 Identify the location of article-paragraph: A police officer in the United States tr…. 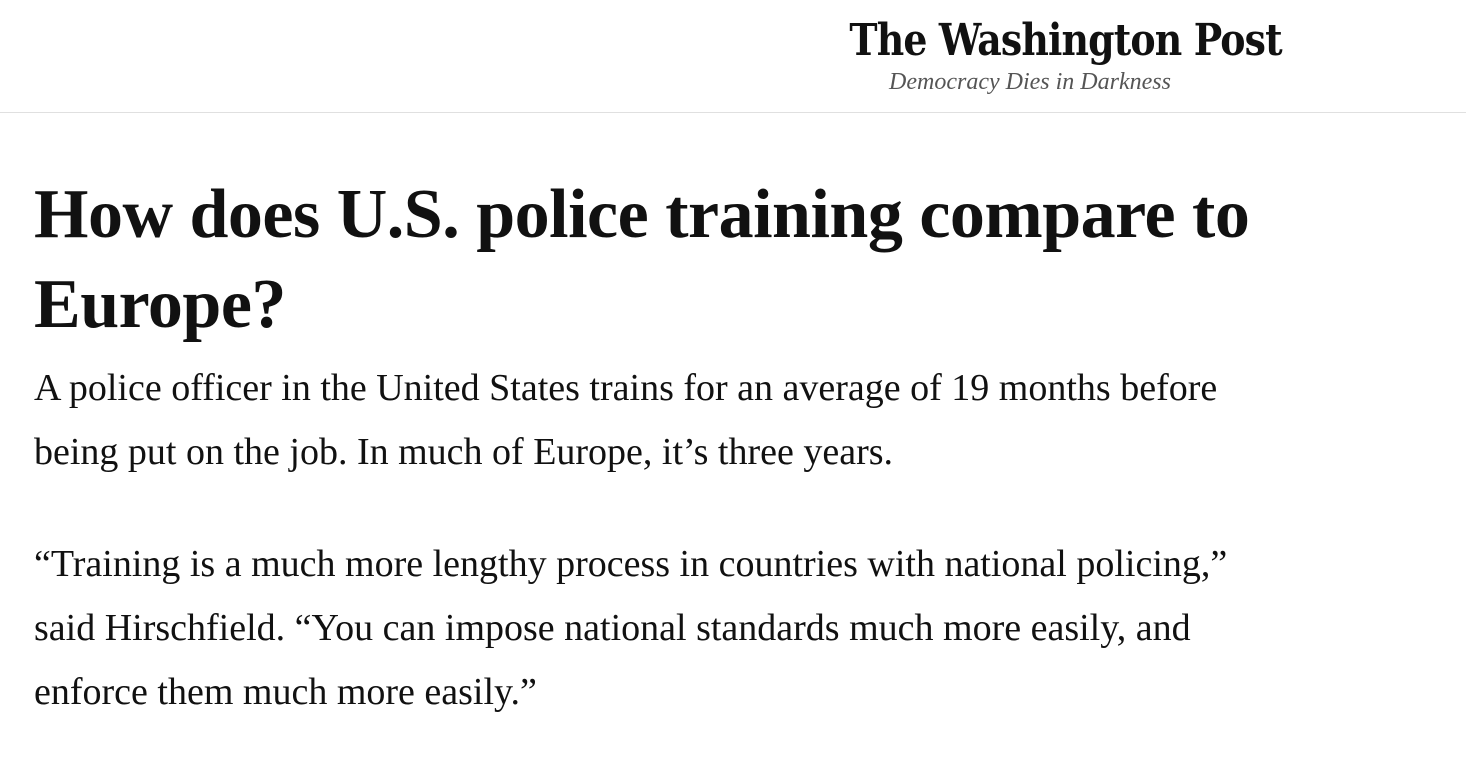
(626, 420).